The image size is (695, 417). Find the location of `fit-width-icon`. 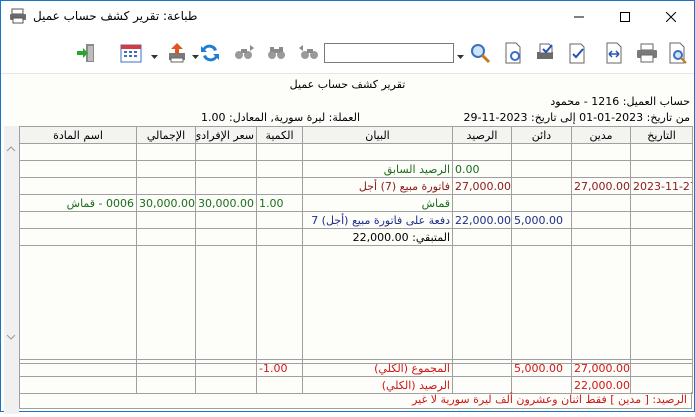

fit-width-icon is located at coordinates (614, 53).